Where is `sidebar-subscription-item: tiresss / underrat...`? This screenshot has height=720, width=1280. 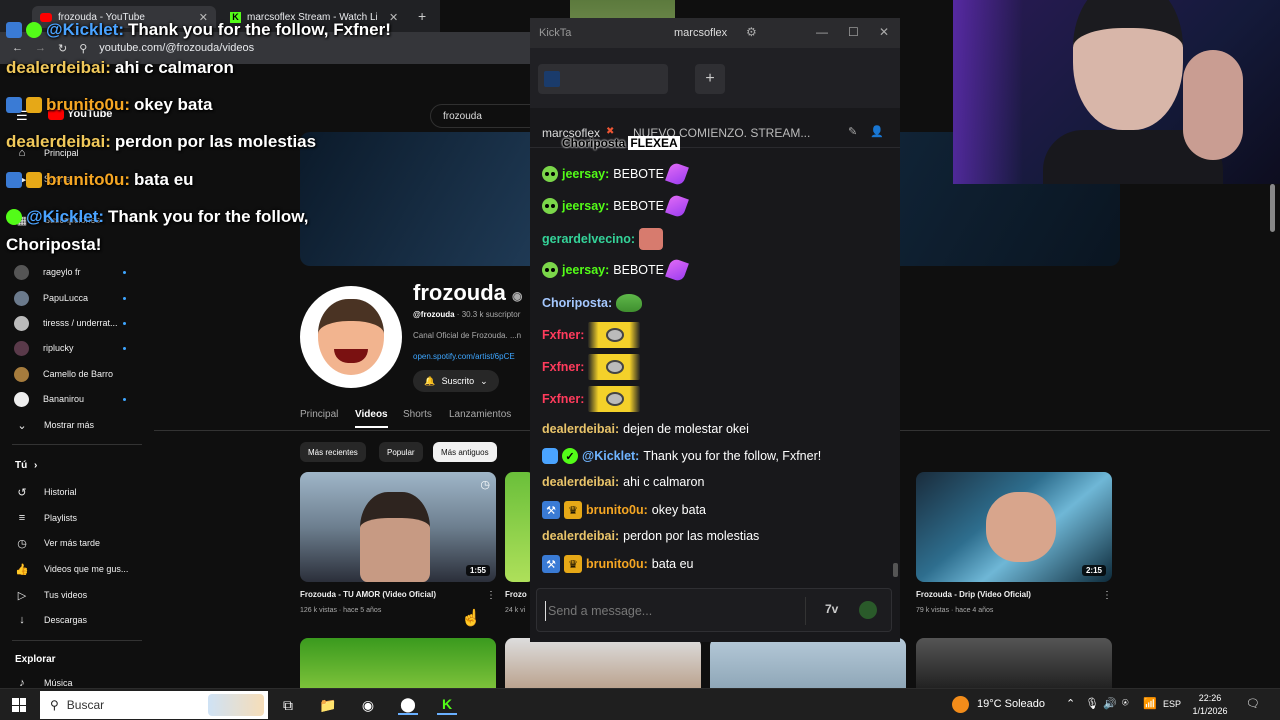 sidebar-subscription-item: tiresss / underrat... is located at coordinates (81, 323).